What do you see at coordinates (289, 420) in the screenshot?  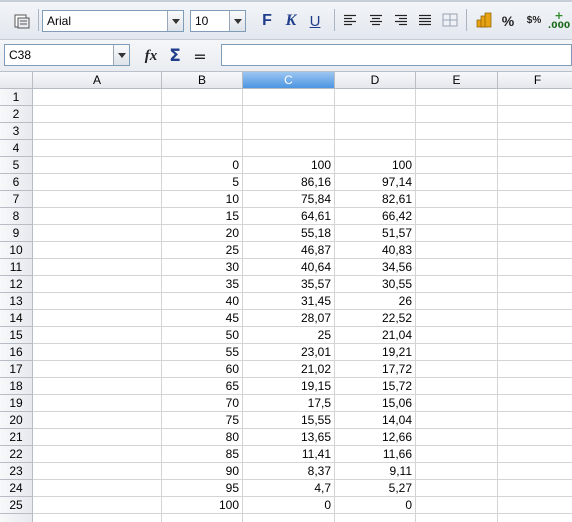 I see `cell-c20: 15,55` at bounding box center [289, 420].